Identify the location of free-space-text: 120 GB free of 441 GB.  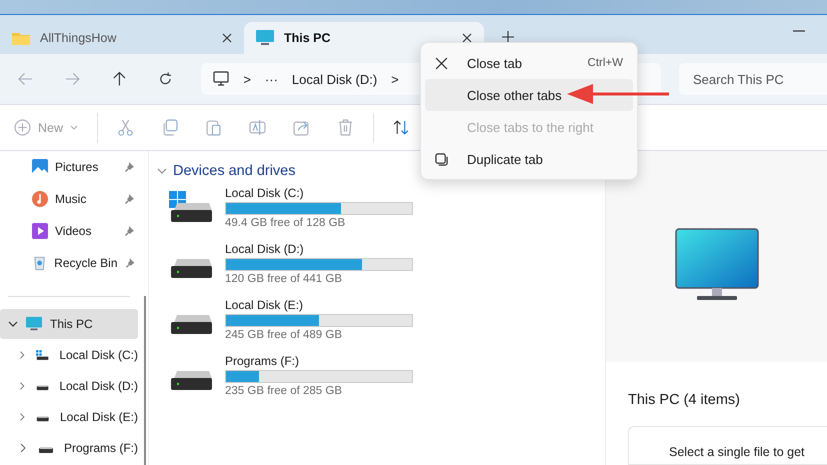
(284, 278).